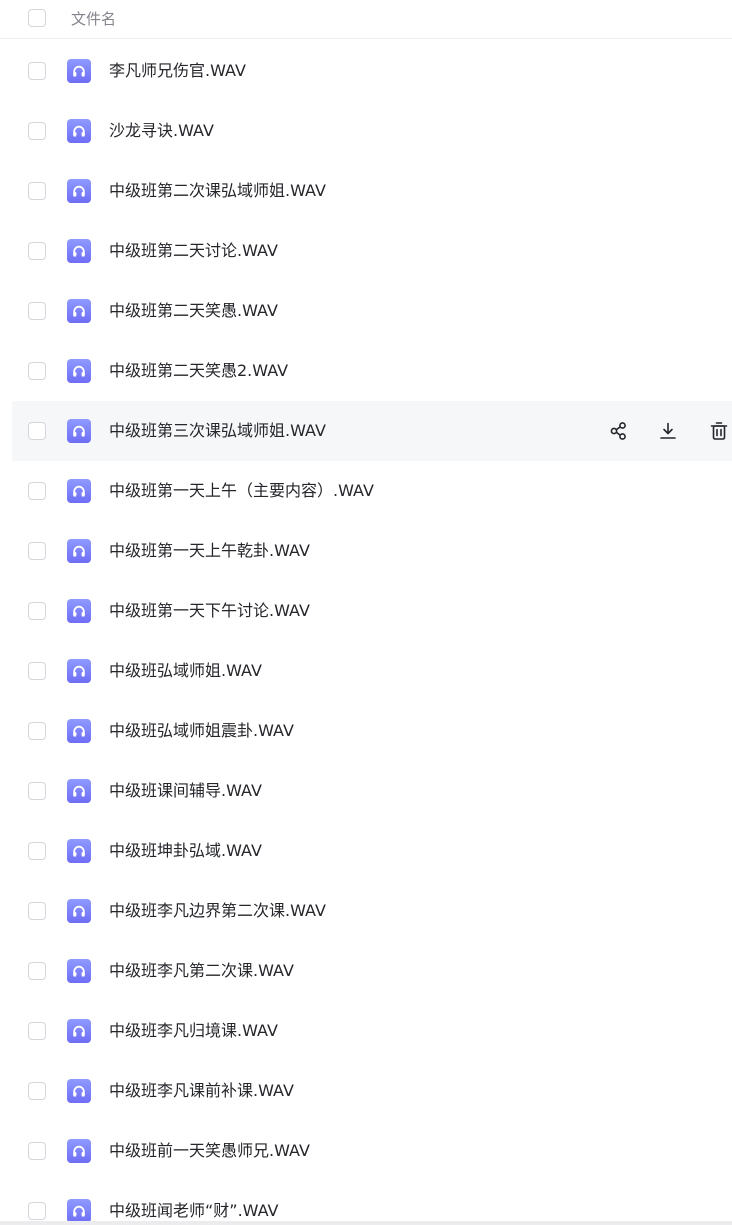 The height and width of the screenshot is (1225, 732). I want to click on file-row: 中级班课间辅导.WAV, so click(366, 791).